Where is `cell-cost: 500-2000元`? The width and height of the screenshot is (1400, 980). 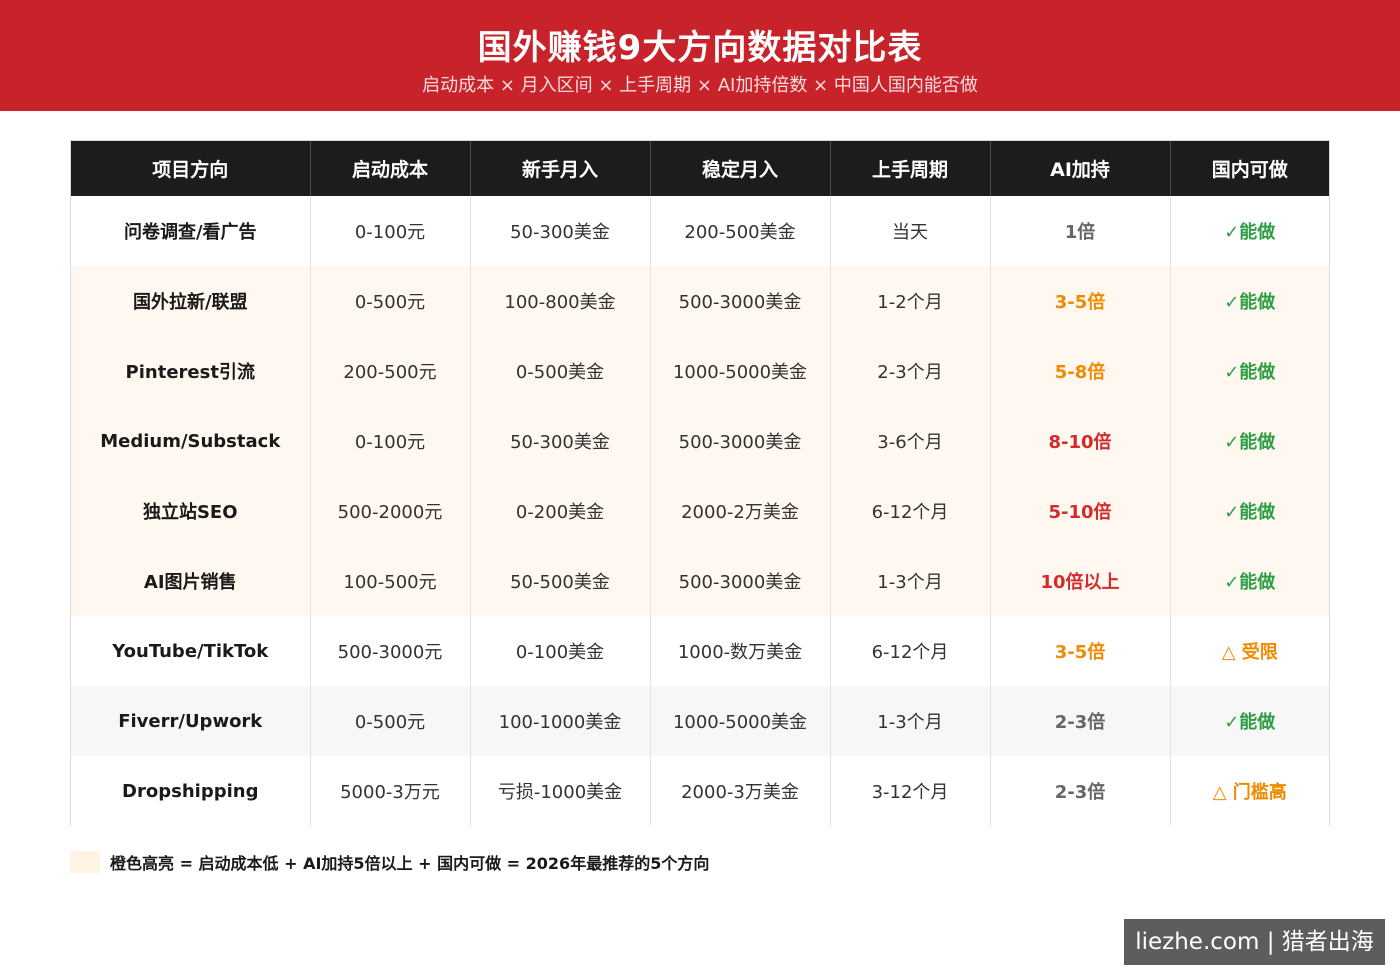
cell-cost: 500-2000元 is located at coordinates (389, 511).